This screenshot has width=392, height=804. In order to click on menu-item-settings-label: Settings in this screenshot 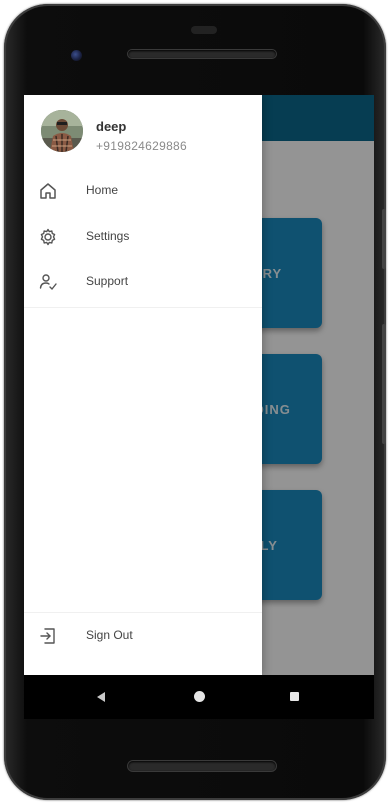, I will do `click(108, 236)`.